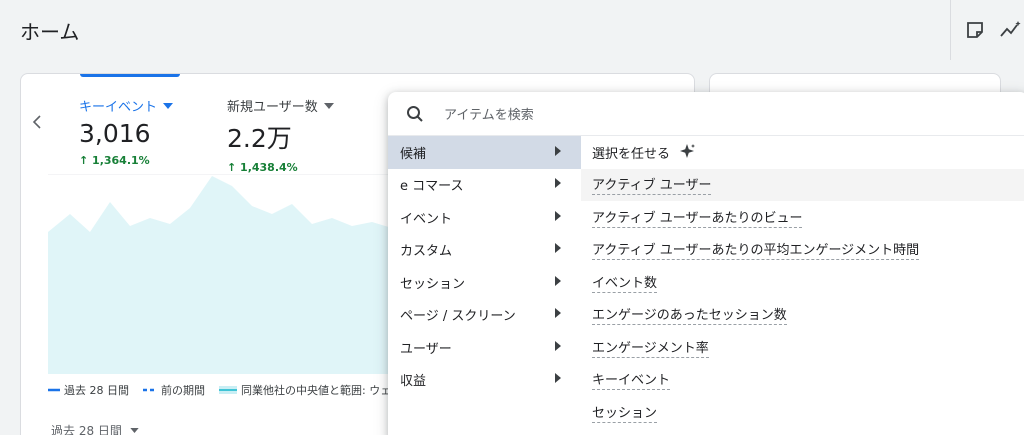 This screenshot has height=435, width=1024. Describe the element at coordinates (484, 217) in the screenshot. I see `category-item-events: イベント` at that location.